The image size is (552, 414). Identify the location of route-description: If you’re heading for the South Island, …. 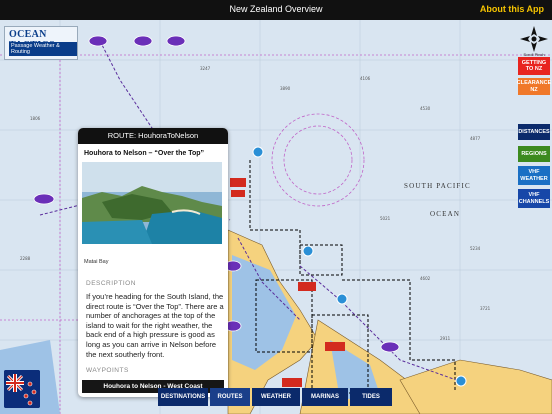
(155, 325).